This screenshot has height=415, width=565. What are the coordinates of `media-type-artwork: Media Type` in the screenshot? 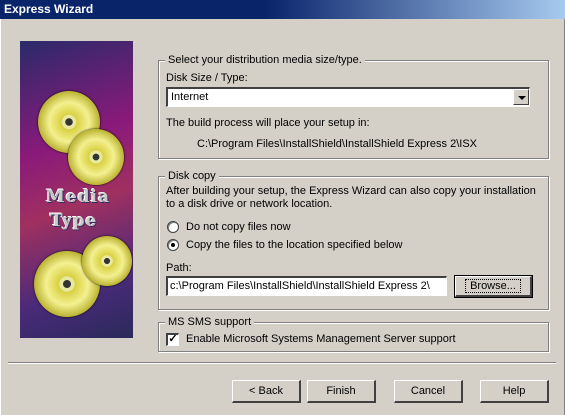 It's located at (76, 189).